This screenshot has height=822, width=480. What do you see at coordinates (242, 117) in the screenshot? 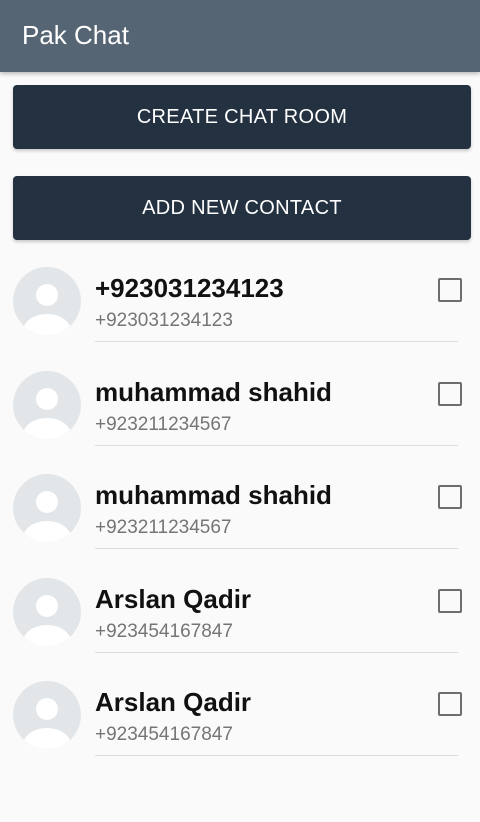
I see `create-chat-room-button: CREATE CHAT ROOM` at bounding box center [242, 117].